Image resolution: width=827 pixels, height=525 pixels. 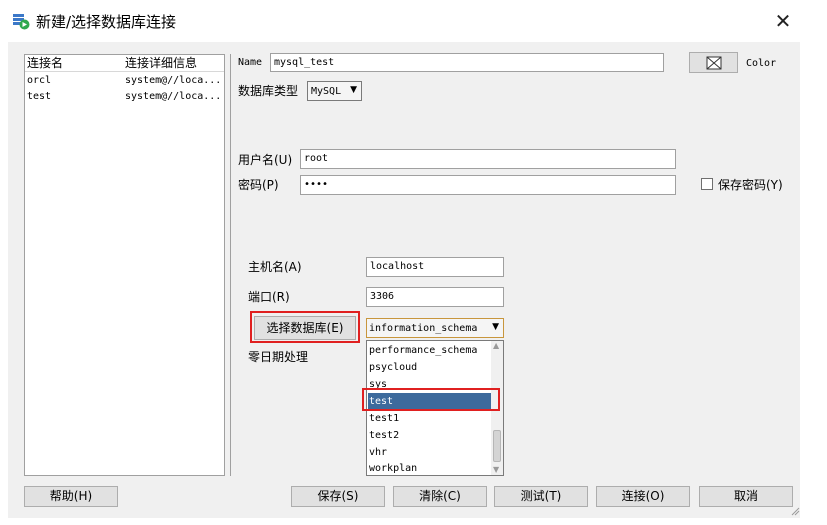 I want to click on title-bar: 新建/选择数据库连接 ✕, so click(x=413, y=21).